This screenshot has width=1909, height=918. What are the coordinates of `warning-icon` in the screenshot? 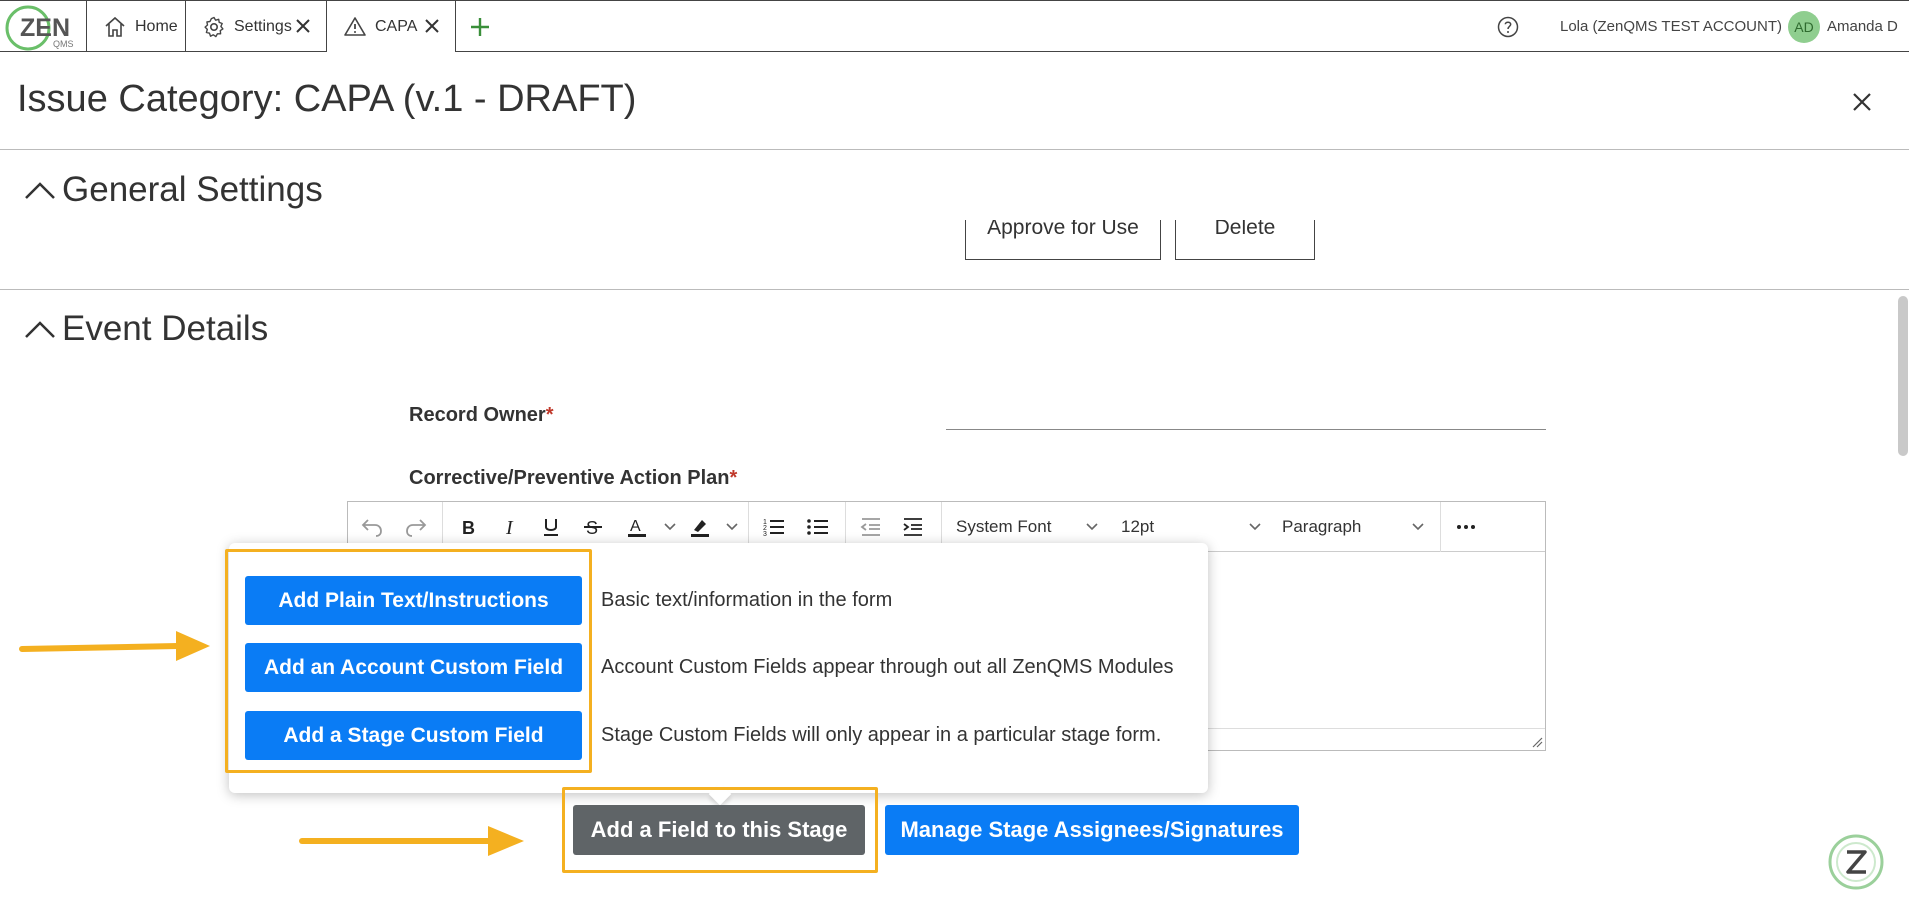 It's located at (355, 26).